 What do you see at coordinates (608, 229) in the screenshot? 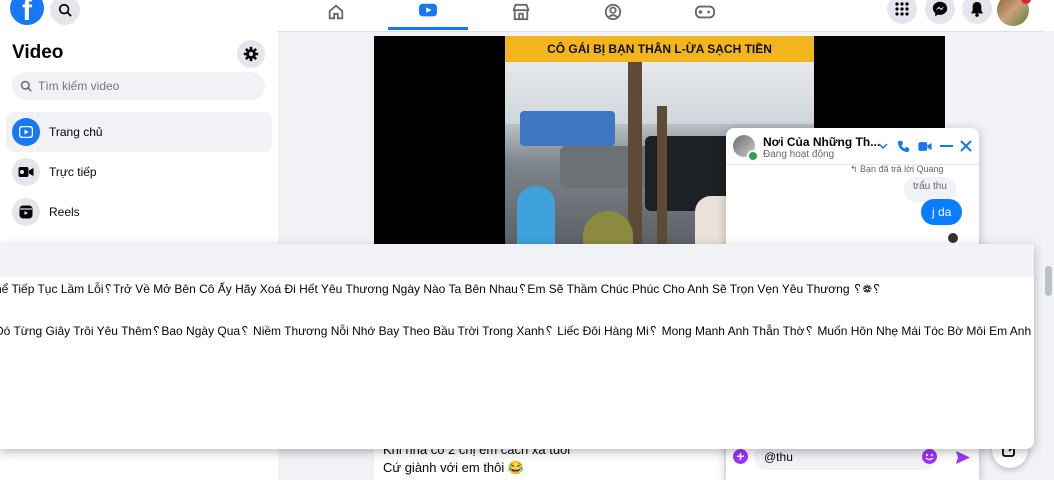
I see `video-bush` at bounding box center [608, 229].